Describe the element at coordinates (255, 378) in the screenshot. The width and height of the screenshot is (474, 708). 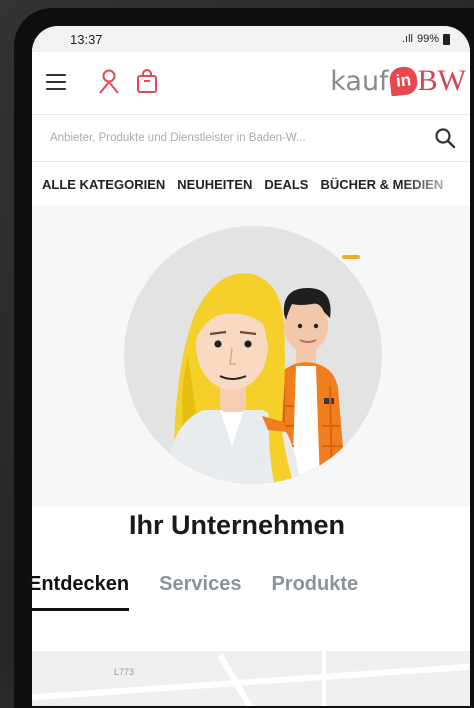
I see `people-illustration` at that location.